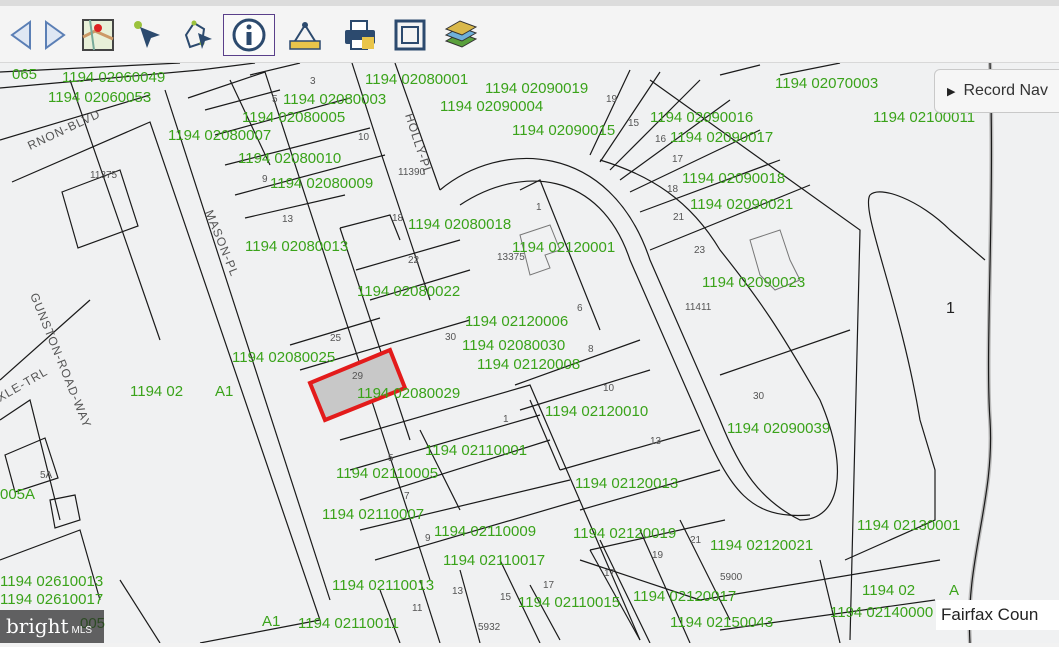 The image size is (1059, 647). I want to click on street-label: GUNSTON-ROAD-WAY, so click(60, 360).